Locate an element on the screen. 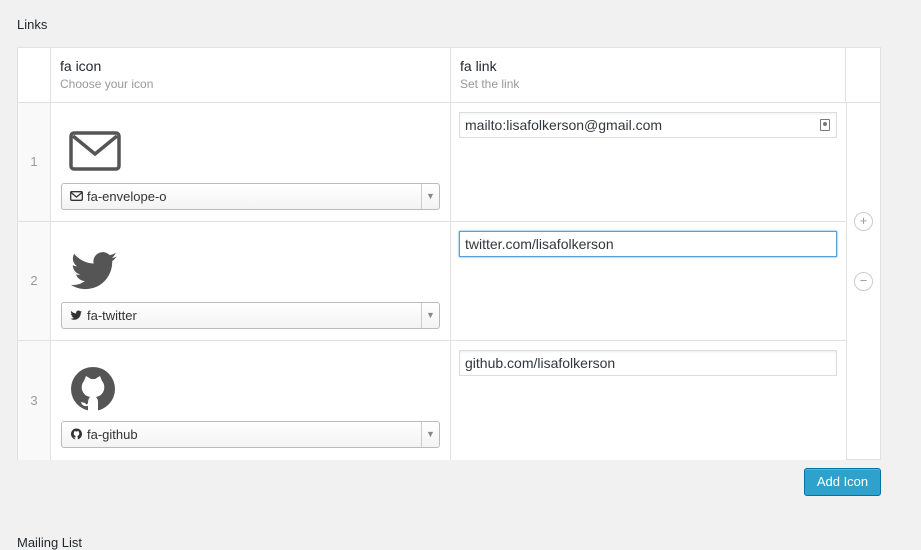  column-header-icon: fa icon Choose your icon is located at coordinates (251, 75).